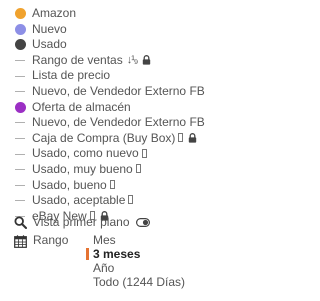 Image resolution: width=320 pixels, height=301 pixels. What do you see at coordinates (139, 268) in the screenshot?
I see `range-option-ano: Año` at bounding box center [139, 268].